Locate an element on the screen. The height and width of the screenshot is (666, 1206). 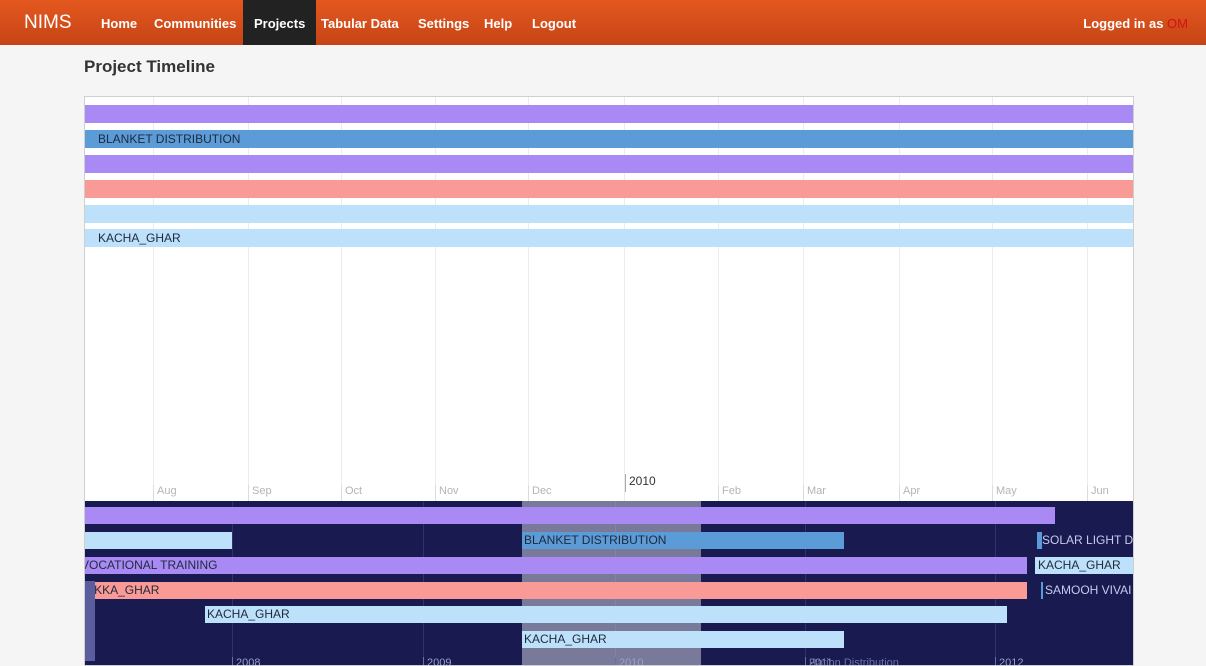
month-label: May is located at coordinates (1004, 493).